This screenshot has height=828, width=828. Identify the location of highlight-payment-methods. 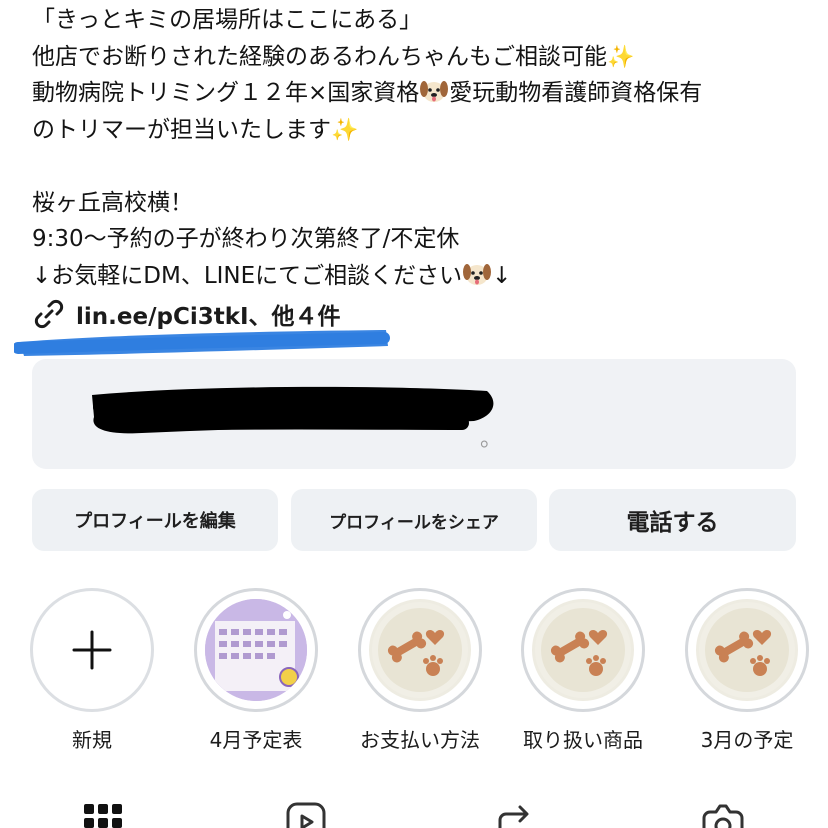
(420, 650).